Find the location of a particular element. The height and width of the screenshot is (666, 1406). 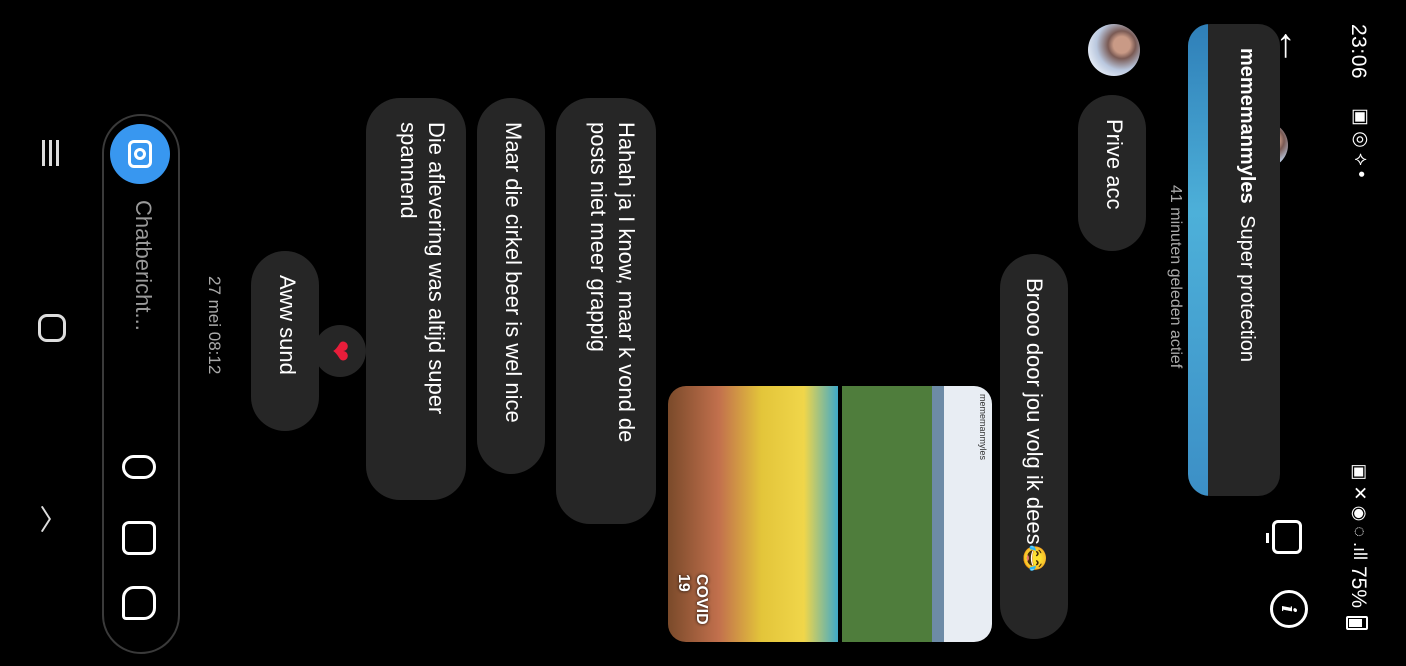

post-photo: mememanmyles is located at coordinates (917, 514).